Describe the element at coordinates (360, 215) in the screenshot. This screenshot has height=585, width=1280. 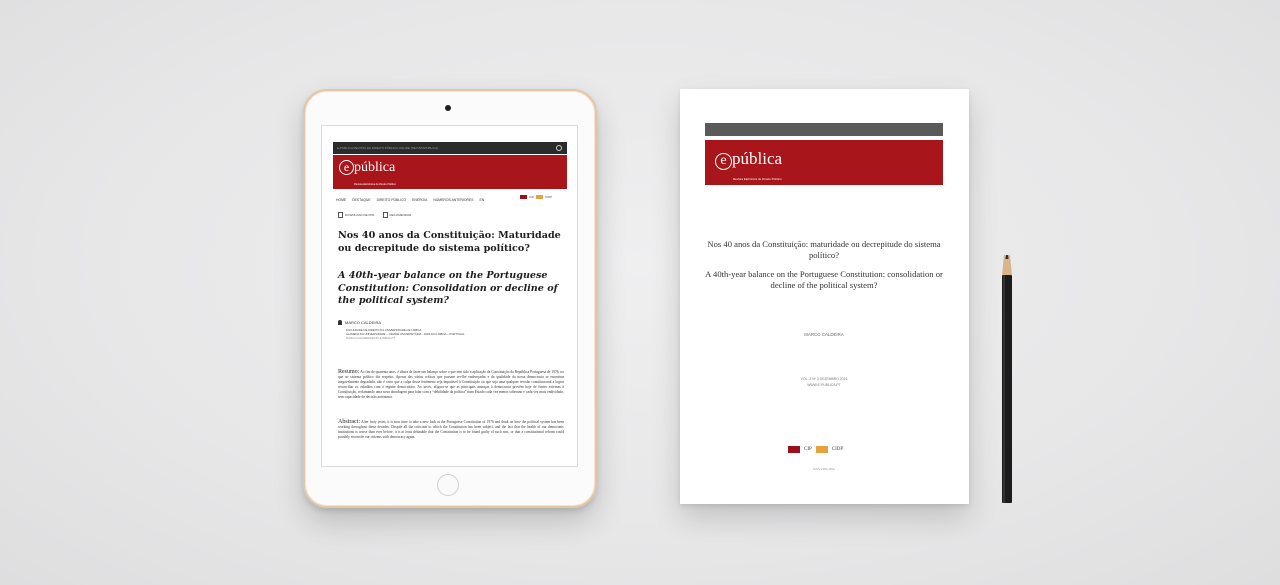
I see `download-label: DOWNLOAD DE PDF` at that location.